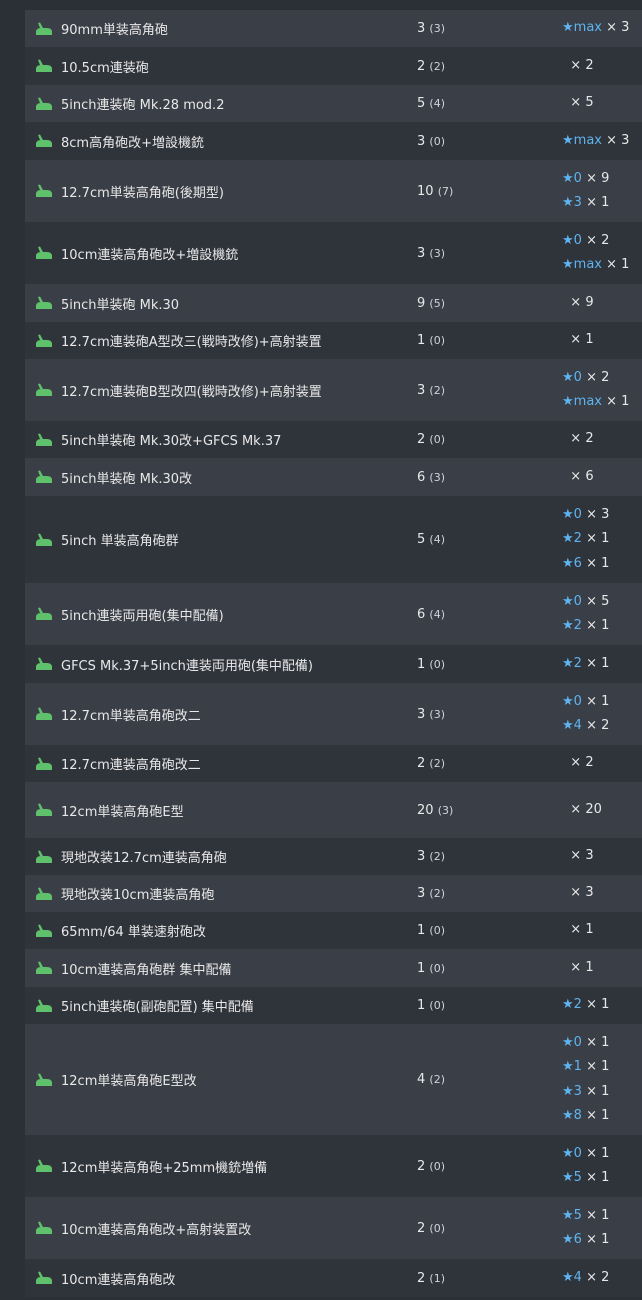 The width and height of the screenshot is (642, 1300). What do you see at coordinates (221, 539) in the screenshot?
I see `equipment-name-cell: 5inch 単装高角砲群` at bounding box center [221, 539].